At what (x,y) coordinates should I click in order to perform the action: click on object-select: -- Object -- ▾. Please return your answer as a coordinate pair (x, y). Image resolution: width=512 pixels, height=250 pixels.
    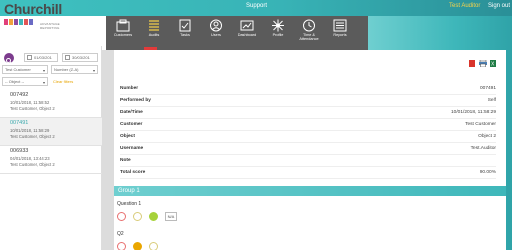
    Looking at the image, I should click on (25, 81).